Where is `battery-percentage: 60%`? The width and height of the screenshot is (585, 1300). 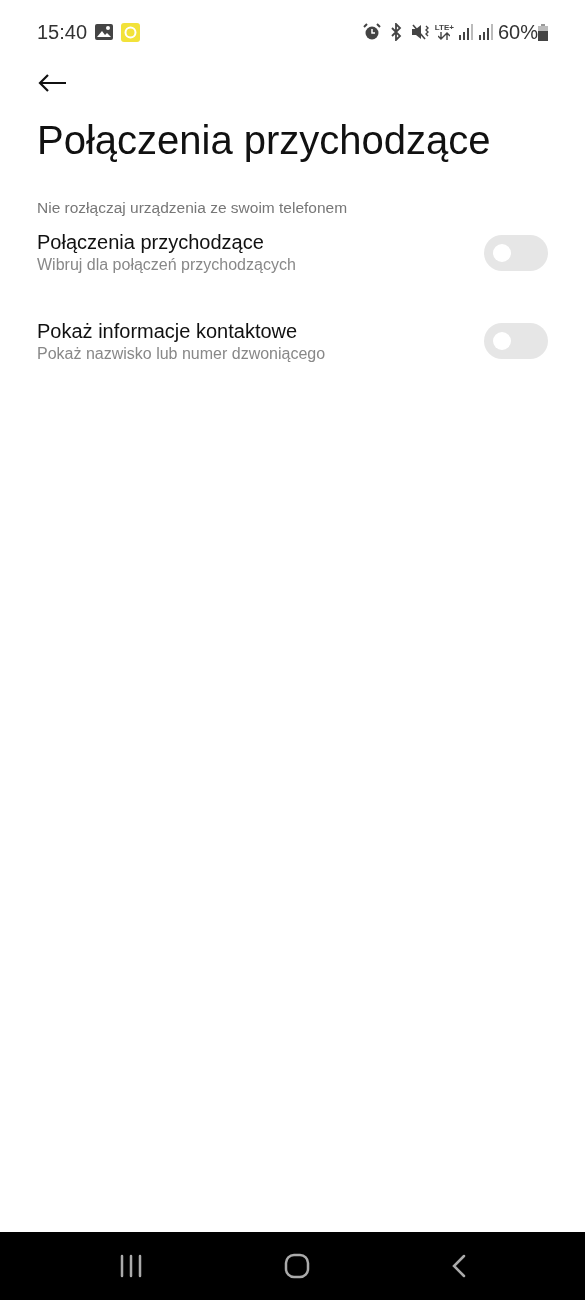 battery-percentage: 60% is located at coordinates (517, 32).